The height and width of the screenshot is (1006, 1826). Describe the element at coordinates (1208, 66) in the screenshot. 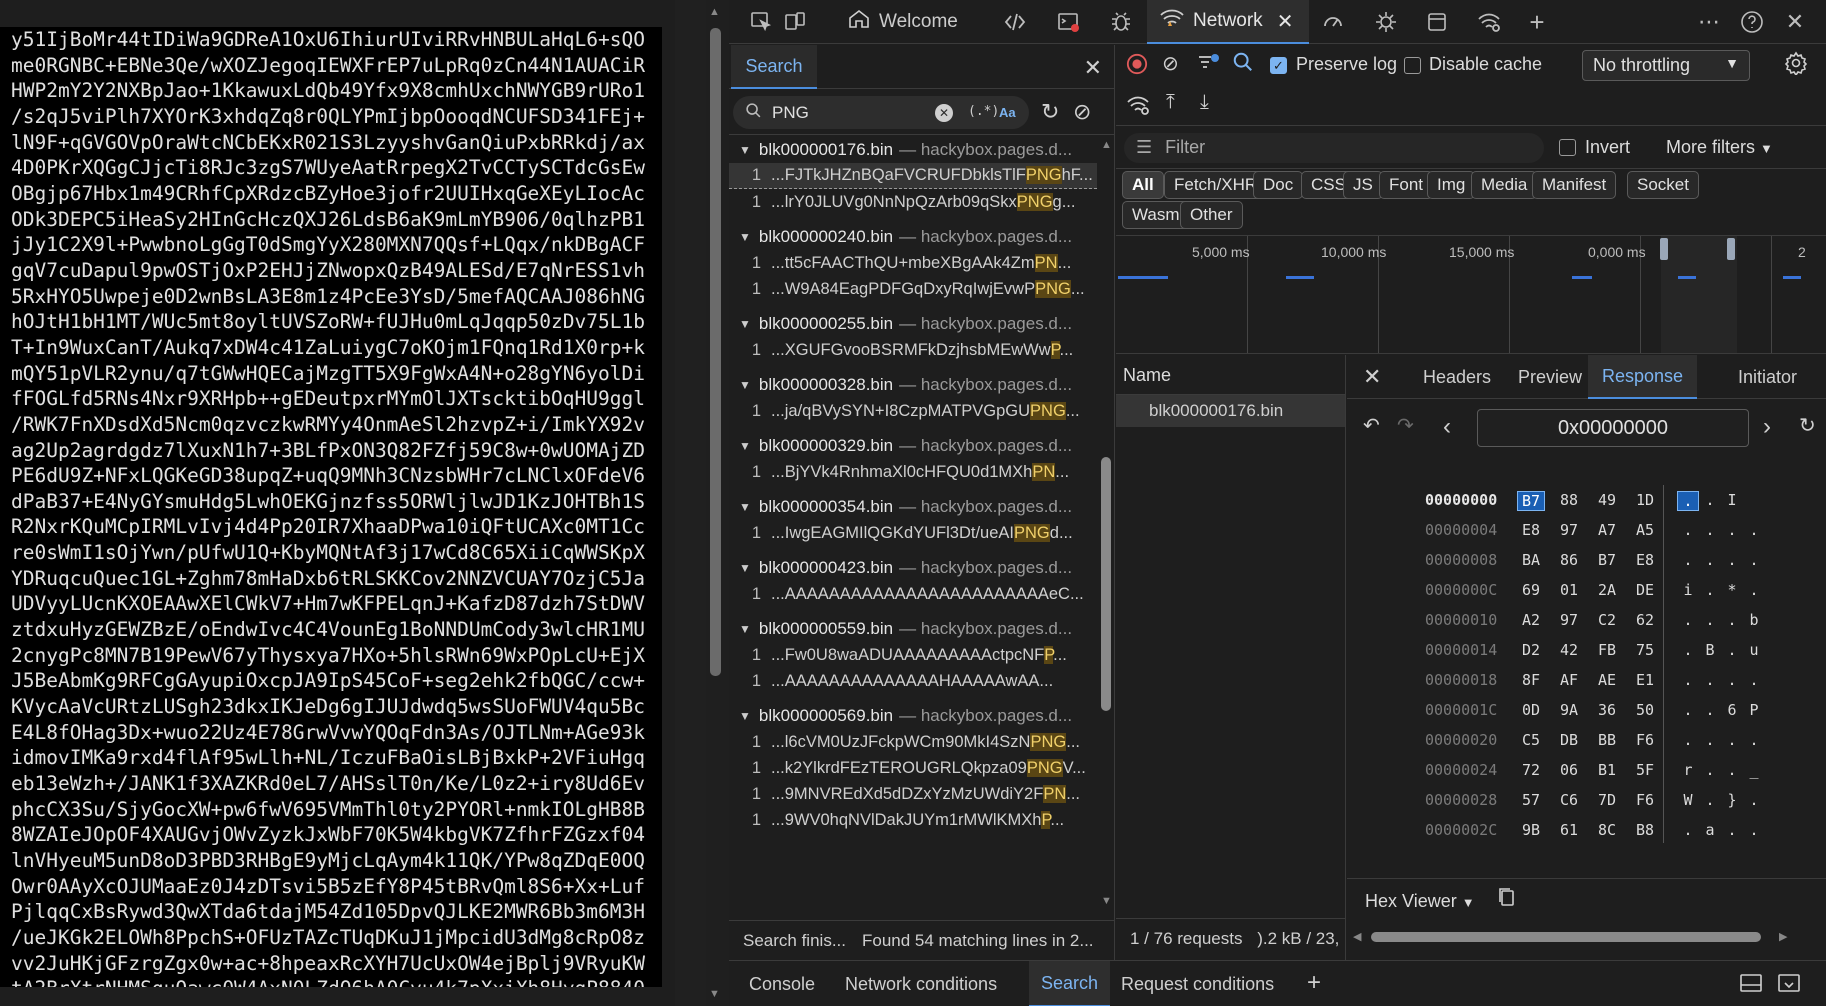

I see `filter-toggle-icon` at that location.